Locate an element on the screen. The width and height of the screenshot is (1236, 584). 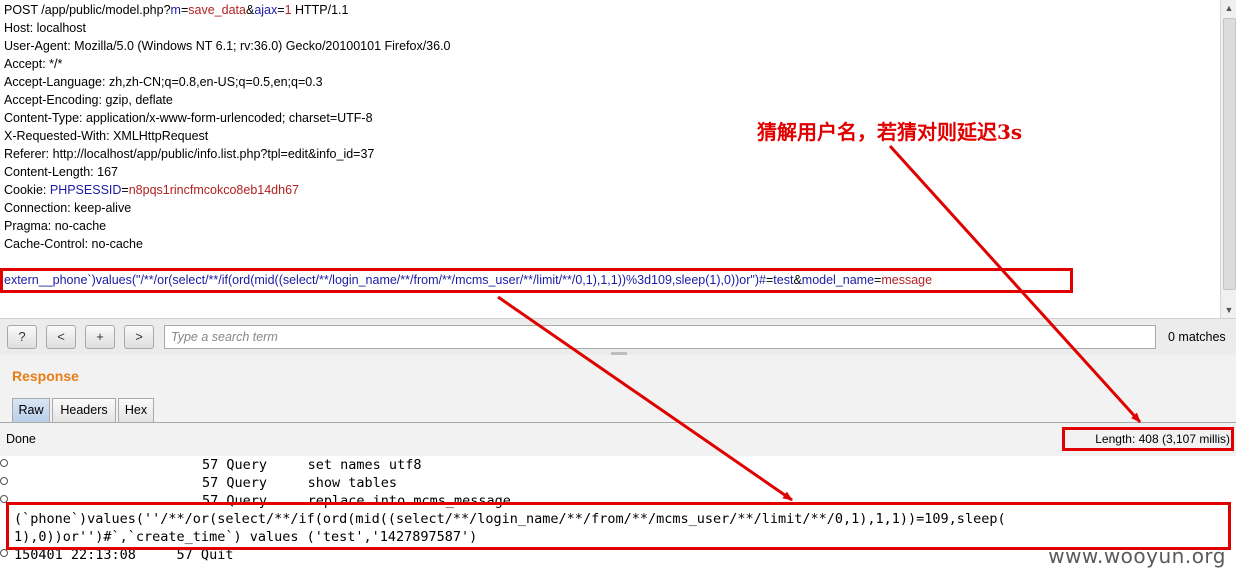
next-options-button: + is located at coordinates (100, 337).